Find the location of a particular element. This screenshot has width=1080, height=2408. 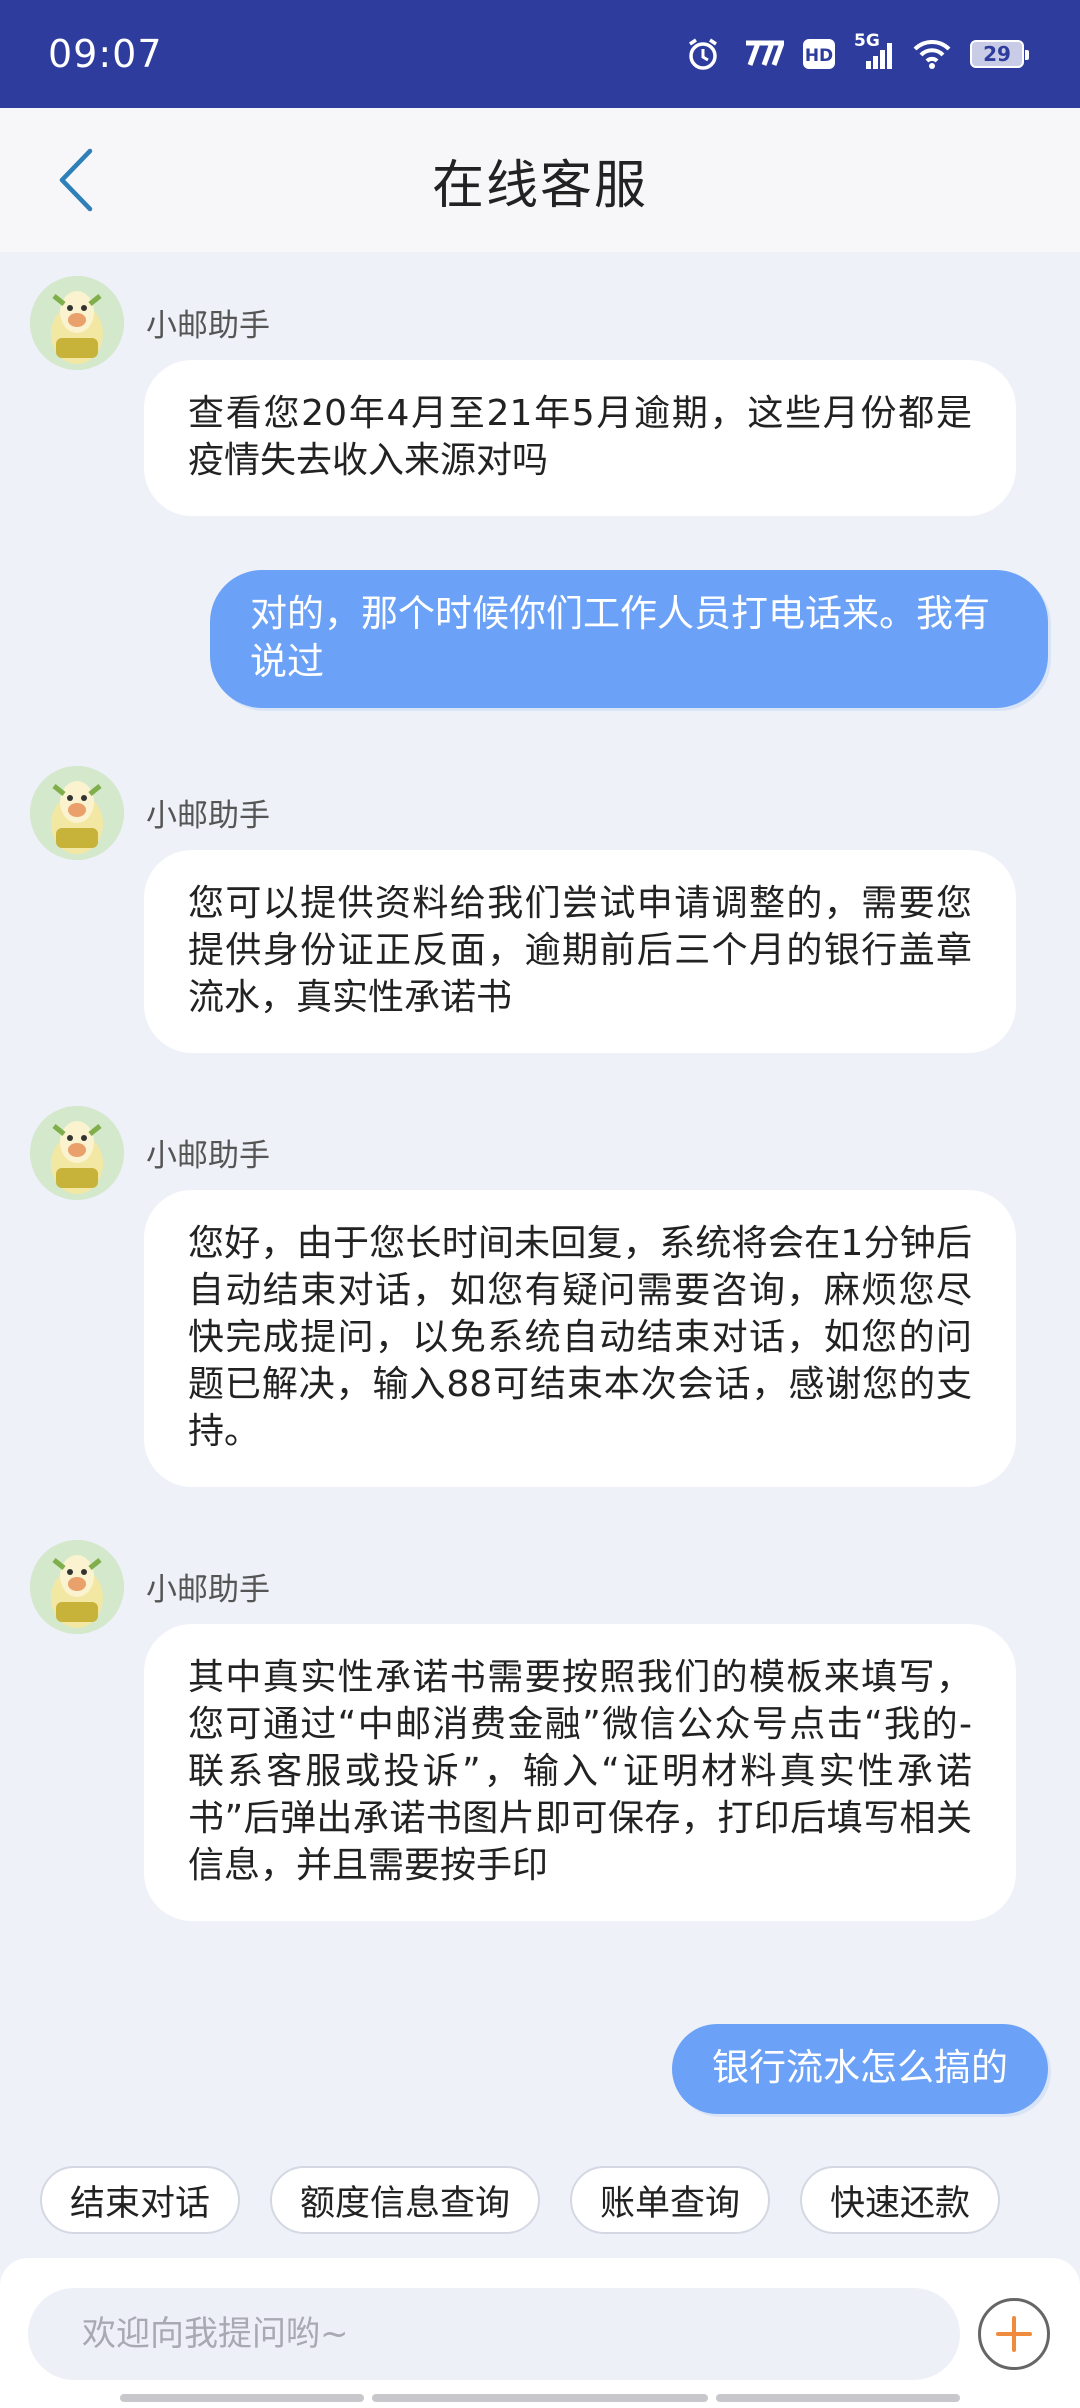

status-time: 09:07 is located at coordinates (105, 54).